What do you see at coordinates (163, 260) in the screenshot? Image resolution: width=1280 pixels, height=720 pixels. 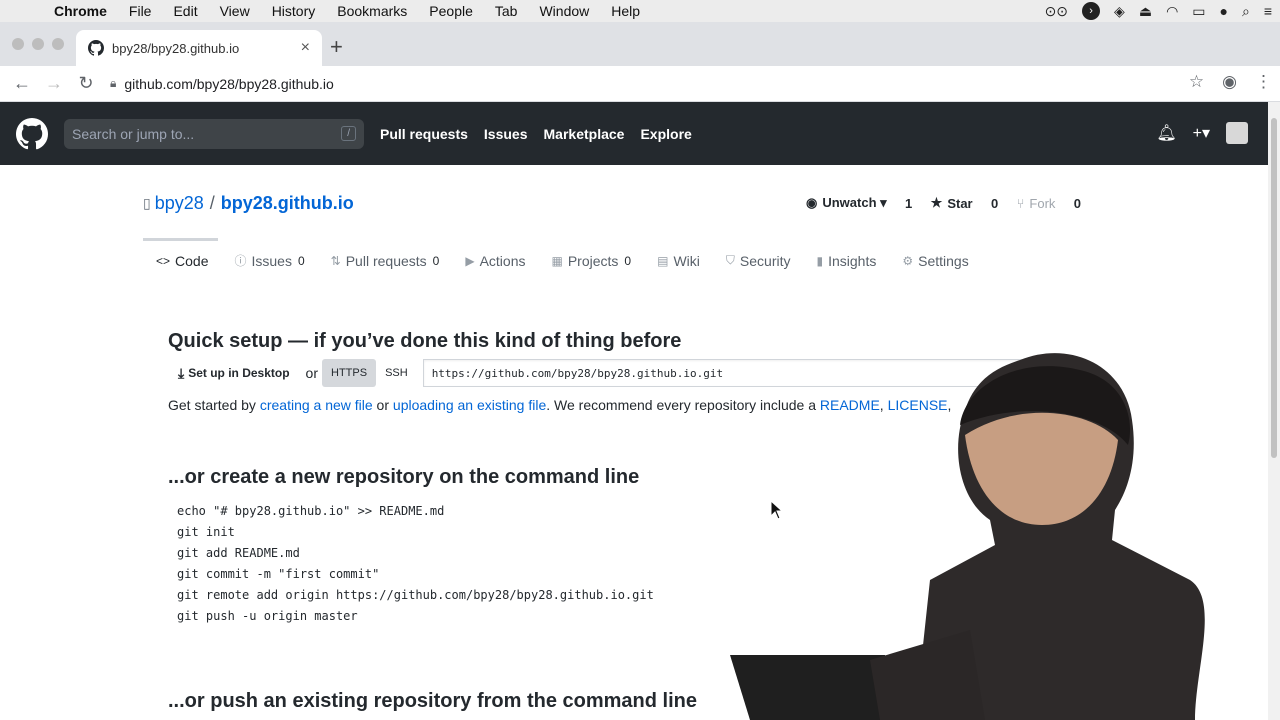 I see `code-icon: <>` at bounding box center [163, 260].